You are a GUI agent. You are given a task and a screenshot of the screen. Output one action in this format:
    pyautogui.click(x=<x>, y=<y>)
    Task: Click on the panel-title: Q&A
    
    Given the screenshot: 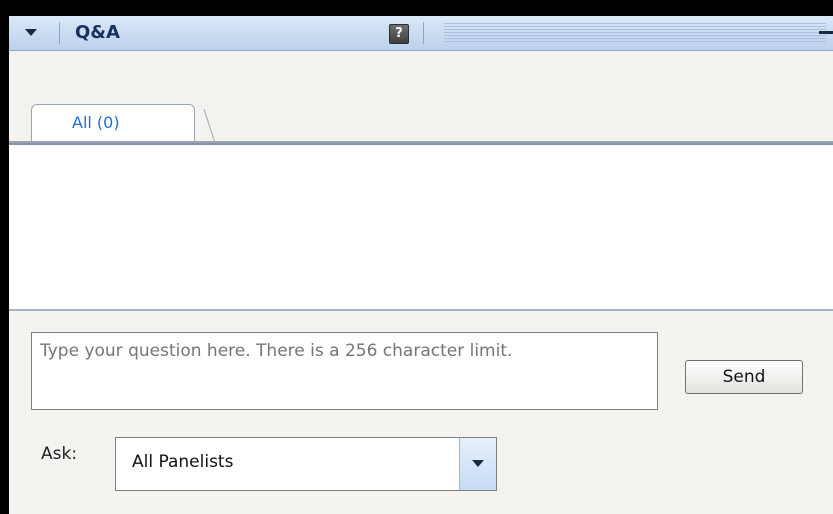 What is the action you would take?
    pyautogui.click(x=97, y=32)
    